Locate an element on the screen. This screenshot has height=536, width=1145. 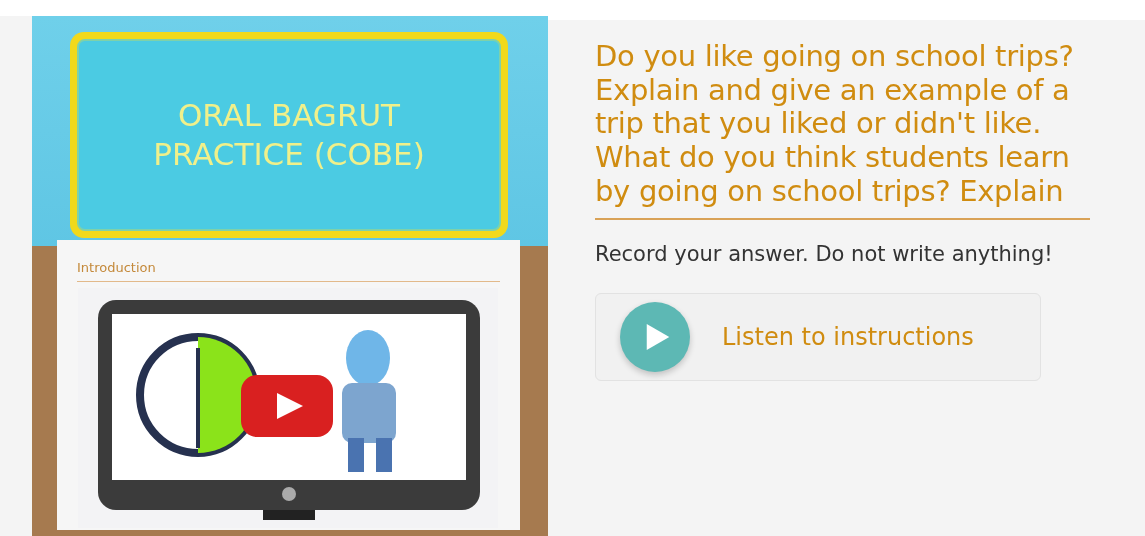
play-button is located at coordinates (287, 406).